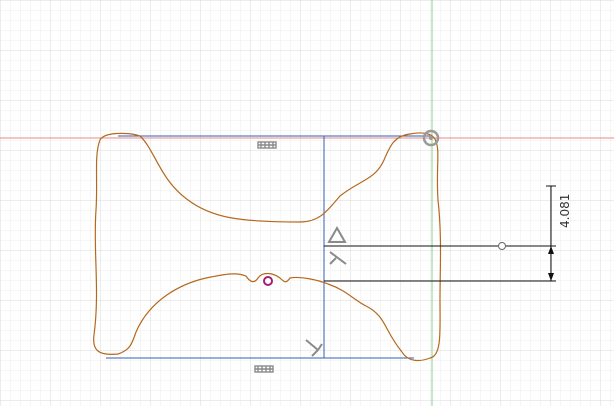  Describe the element at coordinates (268, 281) in the screenshot. I see `sketch-point-icon` at that location.